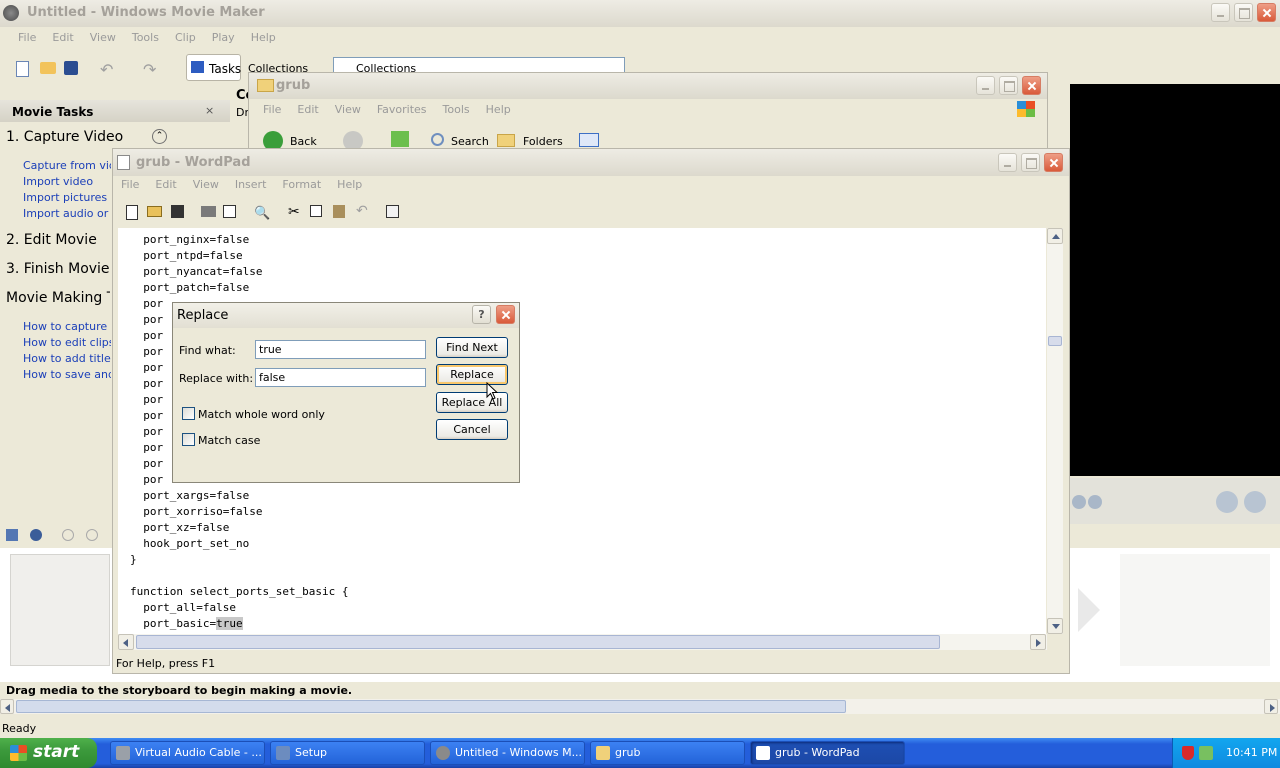 The height and width of the screenshot is (768, 1280). I want to click on link-import-pictures: Import pictures, so click(67, 197).